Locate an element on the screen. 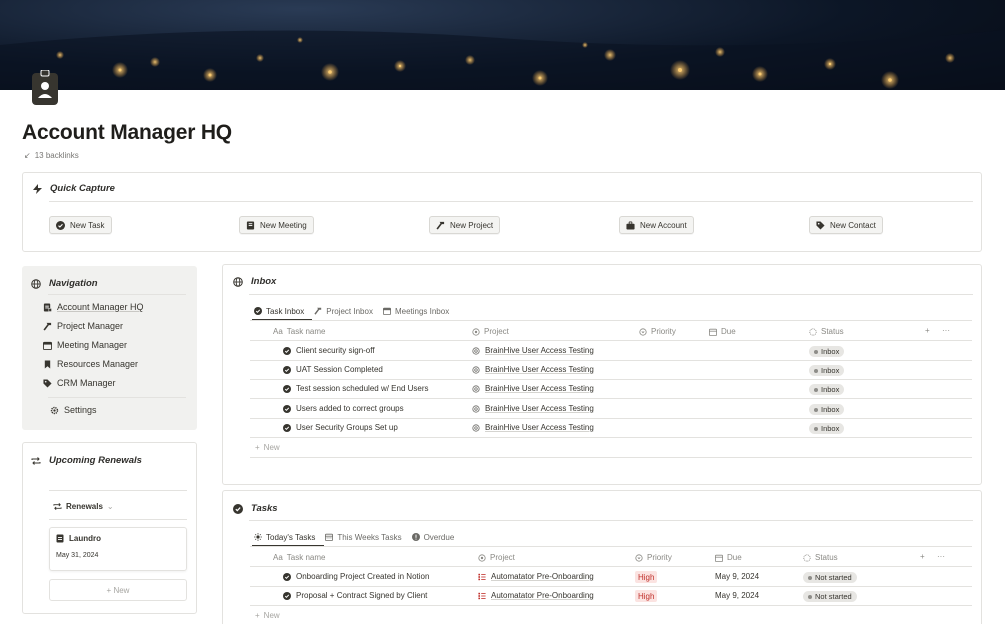 This screenshot has width=1005, height=624. tab-project-inbox: Project Inbox is located at coordinates (343, 311).